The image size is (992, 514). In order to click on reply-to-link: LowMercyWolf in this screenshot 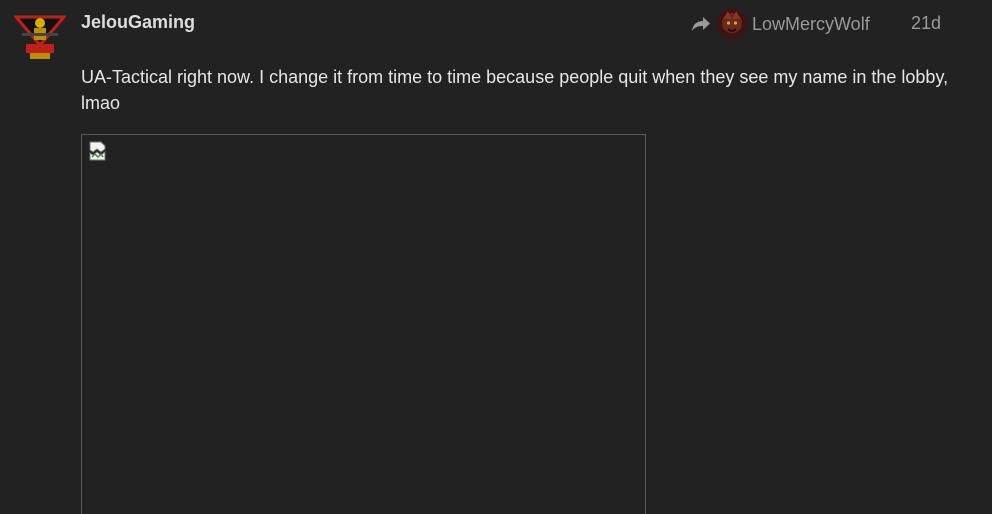, I will do `click(780, 24)`.